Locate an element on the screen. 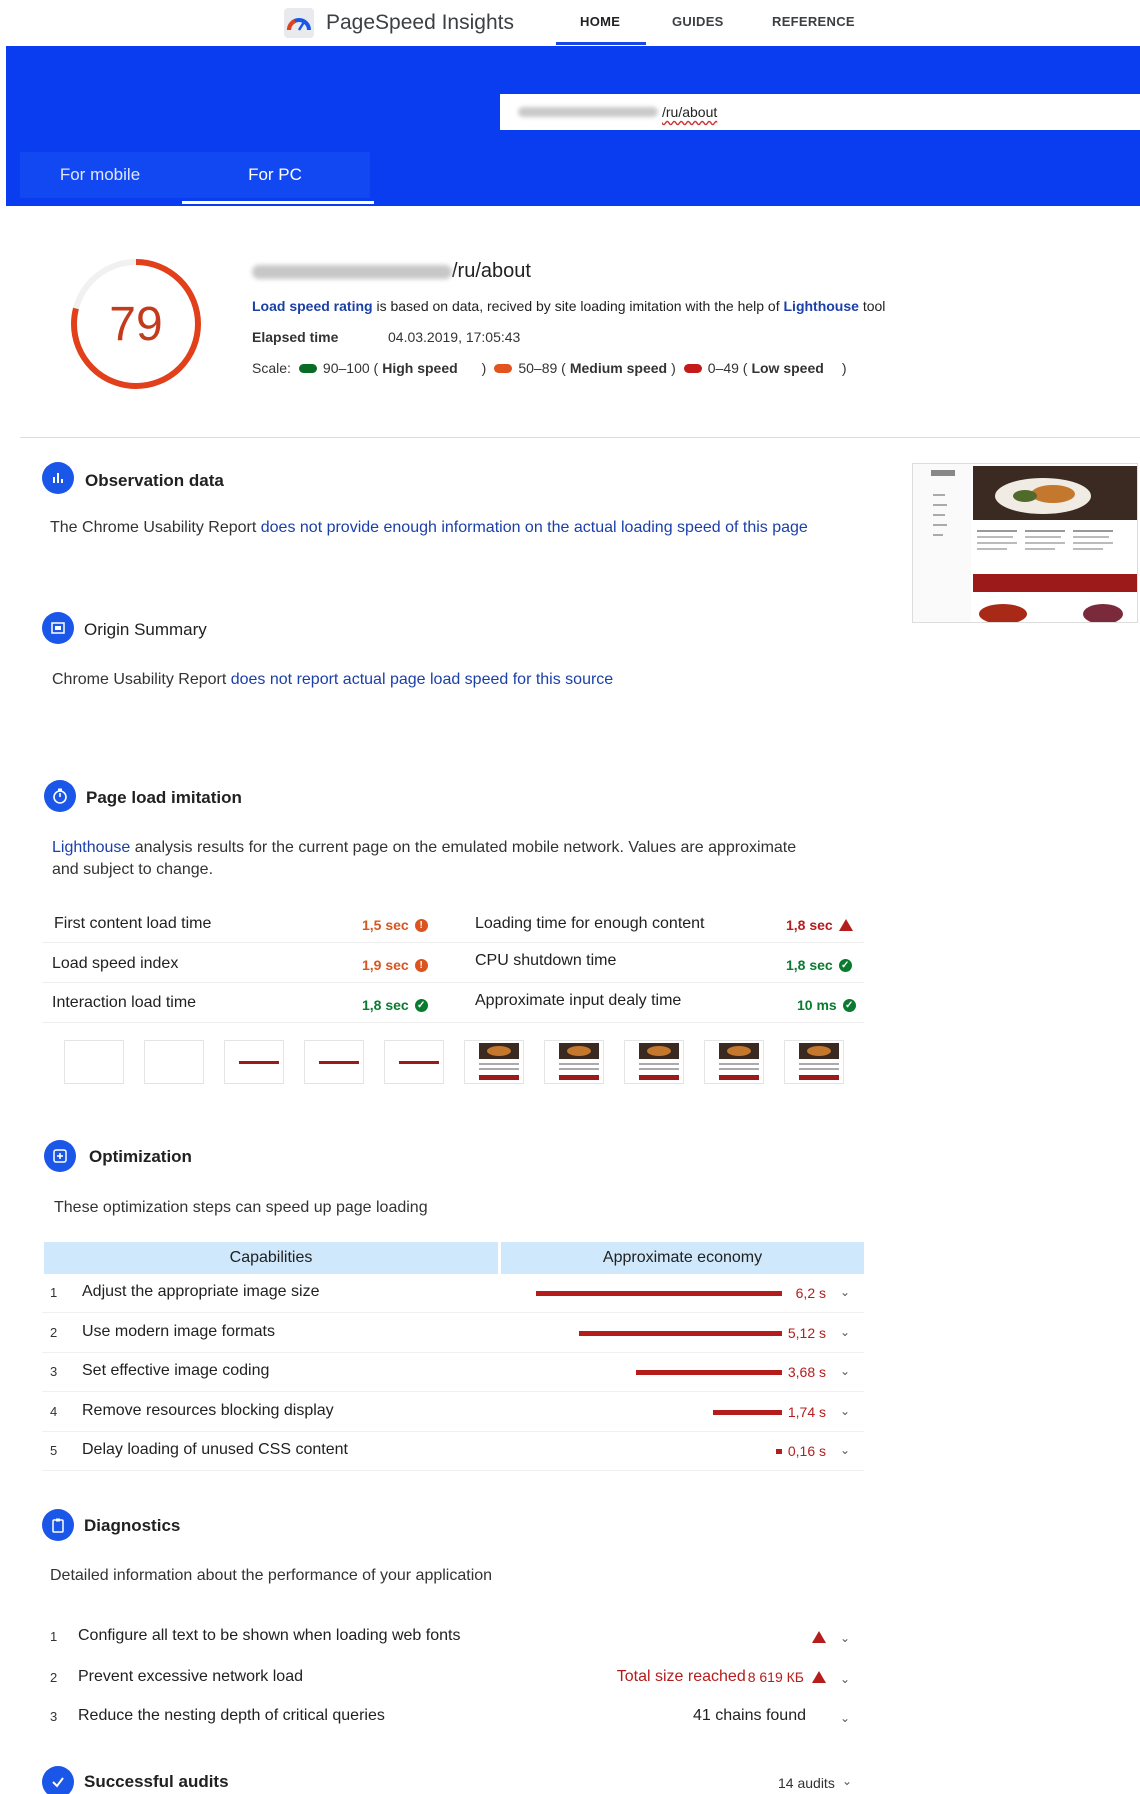 This screenshot has height=1794, width=1140. metric-value: 1,8 sec is located at coordinates (819, 925).